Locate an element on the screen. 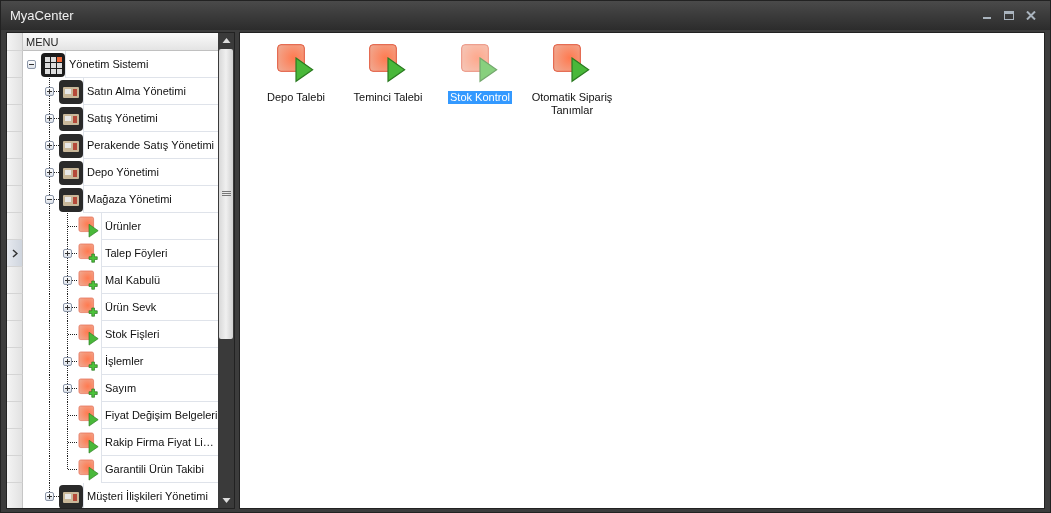  close-icon is located at coordinates (1031, 15).